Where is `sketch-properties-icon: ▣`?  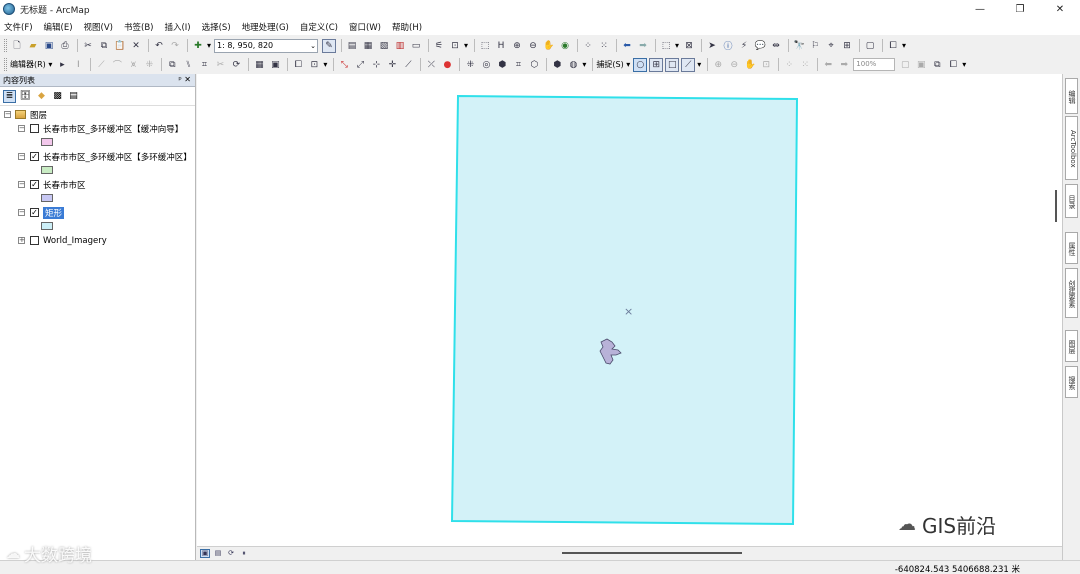
sketch-properties-icon: ▣ is located at coordinates (275, 65).